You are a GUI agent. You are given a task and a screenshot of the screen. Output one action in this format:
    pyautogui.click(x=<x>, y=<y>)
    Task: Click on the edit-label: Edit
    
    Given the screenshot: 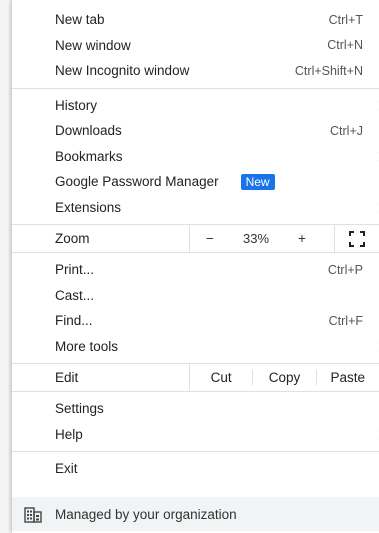 What is the action you would take?
    pyautogui.click(x=101, y=377)
    